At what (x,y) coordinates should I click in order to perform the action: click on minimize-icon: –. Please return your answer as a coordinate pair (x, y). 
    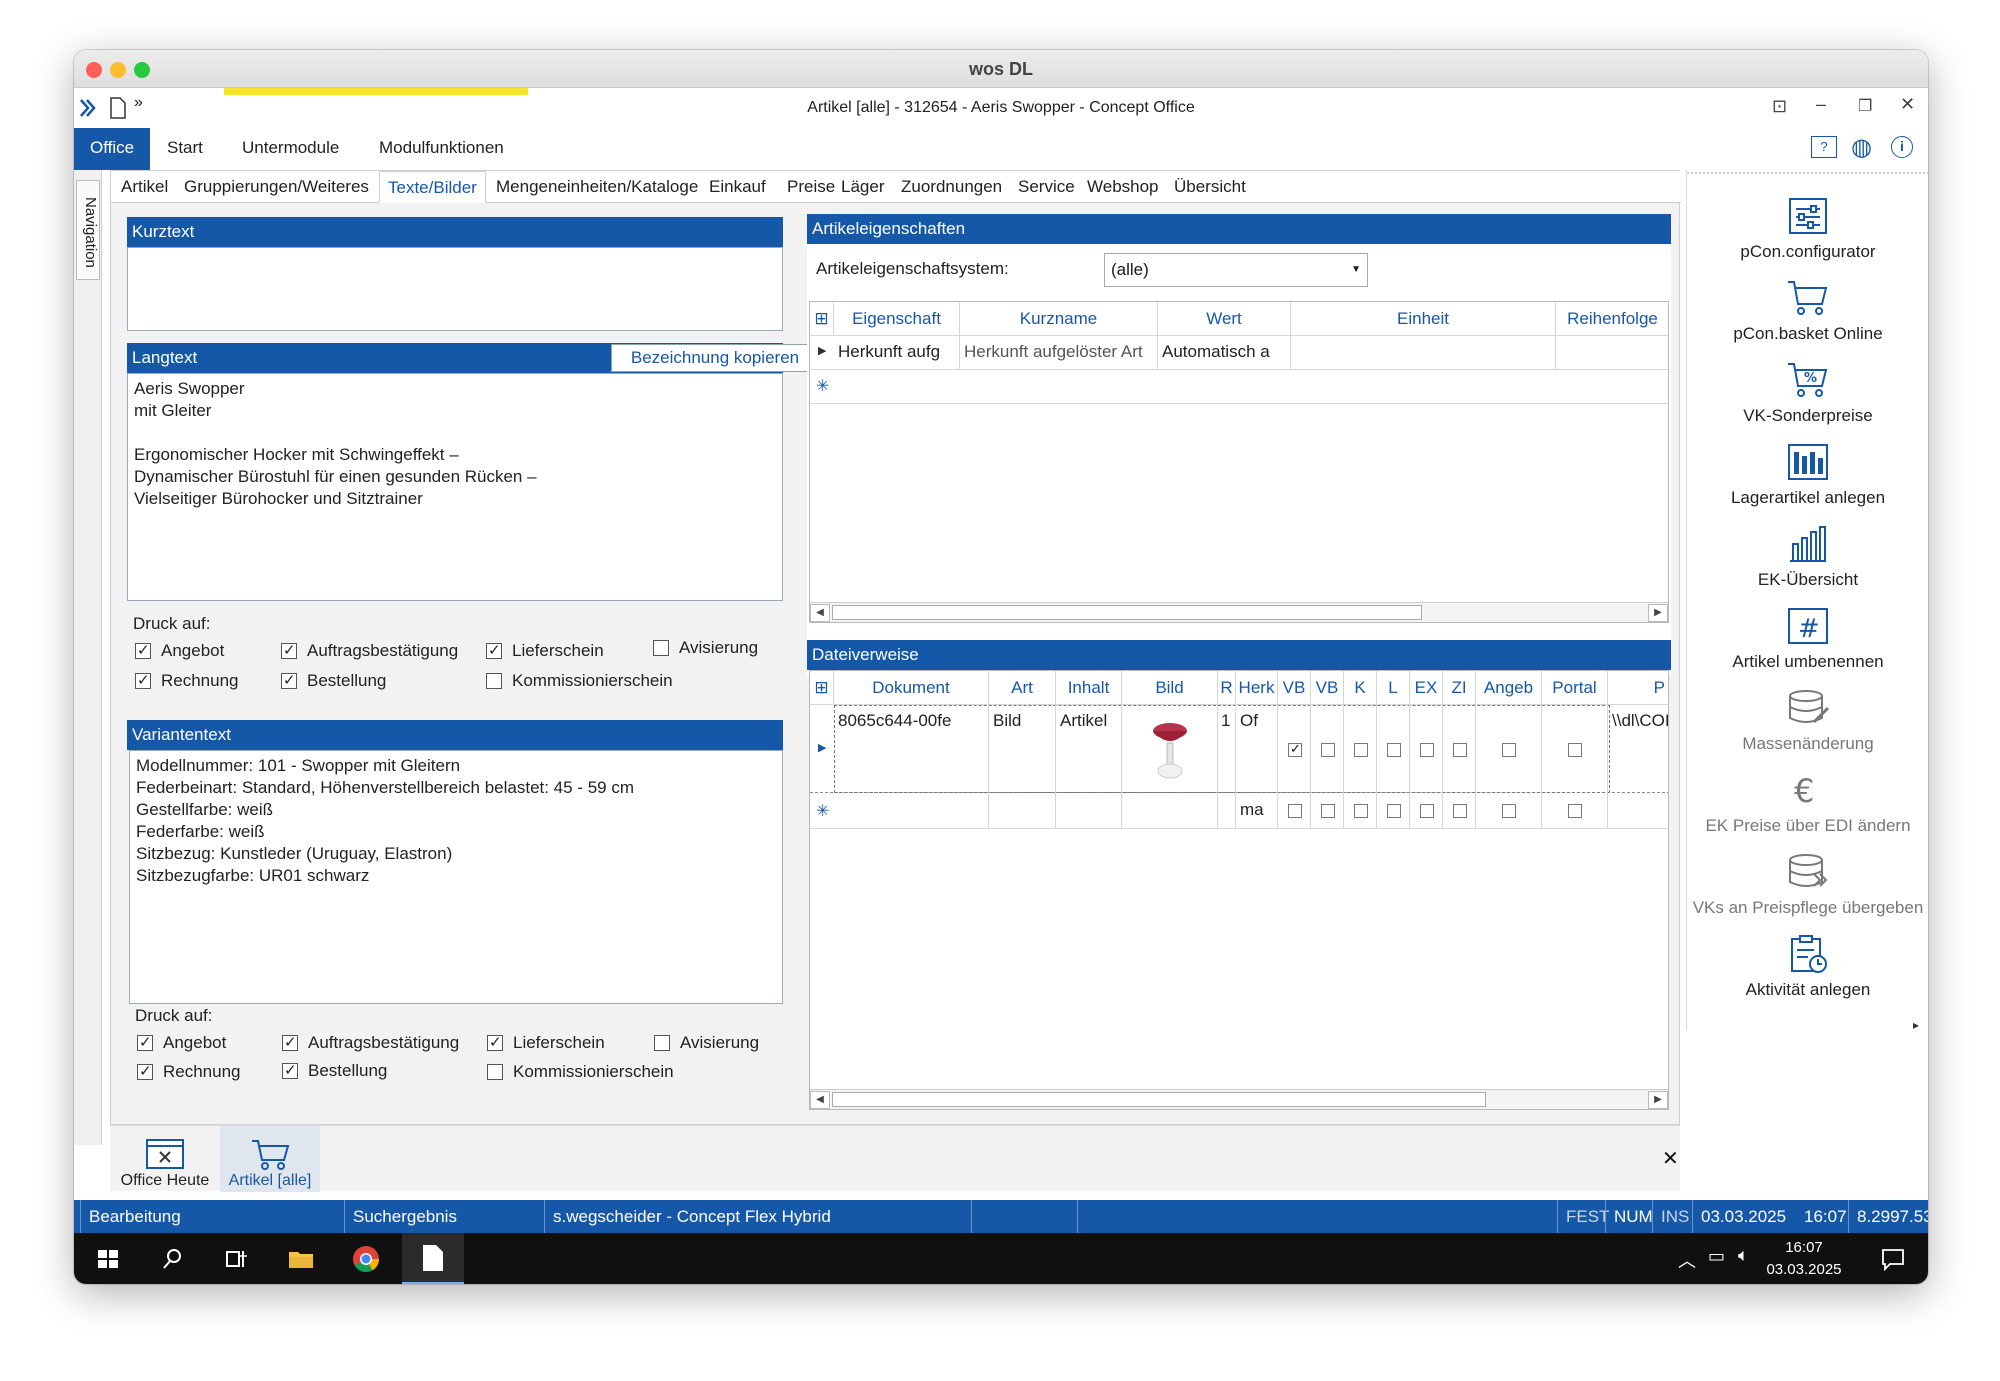
    Looking at the image, I should click on (1821, 104).